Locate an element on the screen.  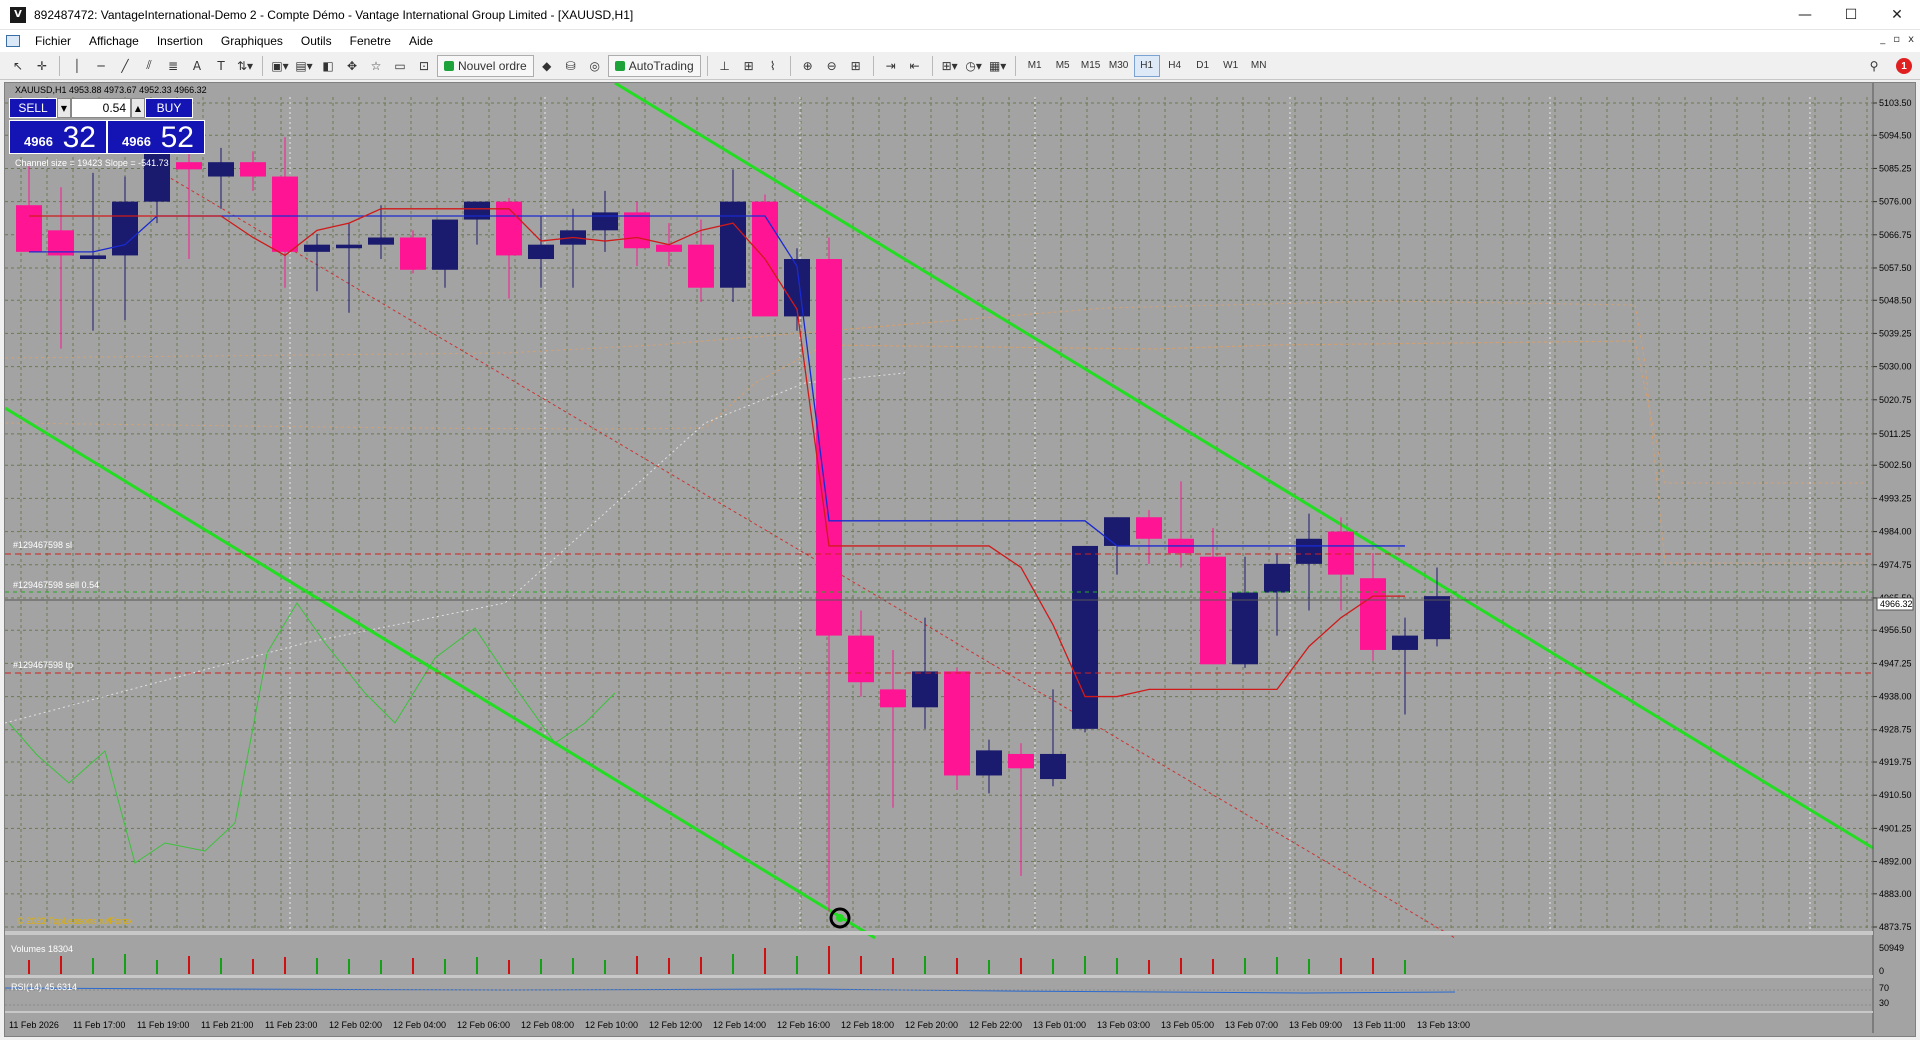
data-window-icon: ✥ is located at coordinates (352, 66).